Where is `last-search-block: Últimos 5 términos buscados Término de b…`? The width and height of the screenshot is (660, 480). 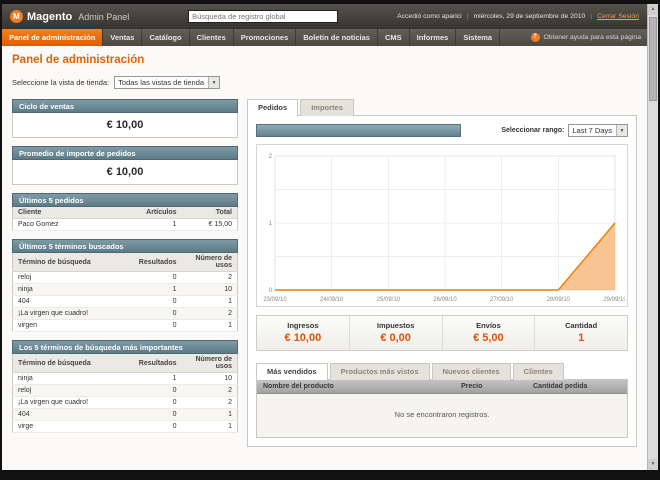 last-search-block: Últimos 5 términos buscados Término de b… is located at coordinates (125, 285).